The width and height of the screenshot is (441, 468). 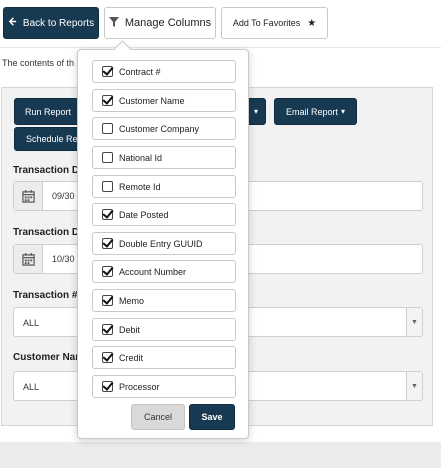 I want to click on column-option-customer-name: Customer Name, so click(x=164, y=100).